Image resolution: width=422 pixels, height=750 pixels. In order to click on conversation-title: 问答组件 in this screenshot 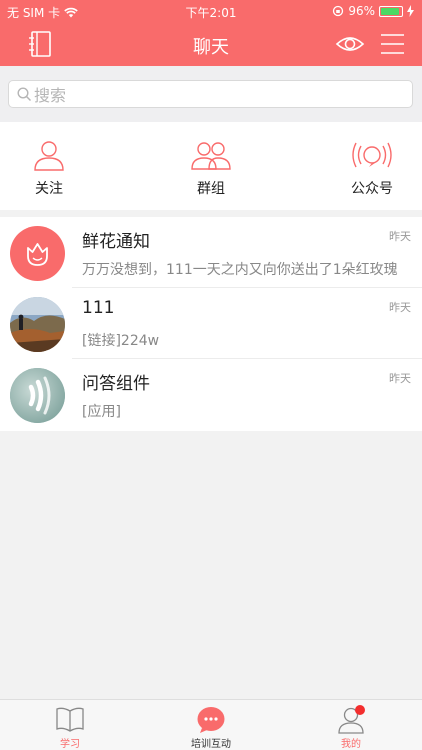, I will do `click(116, 384)`.